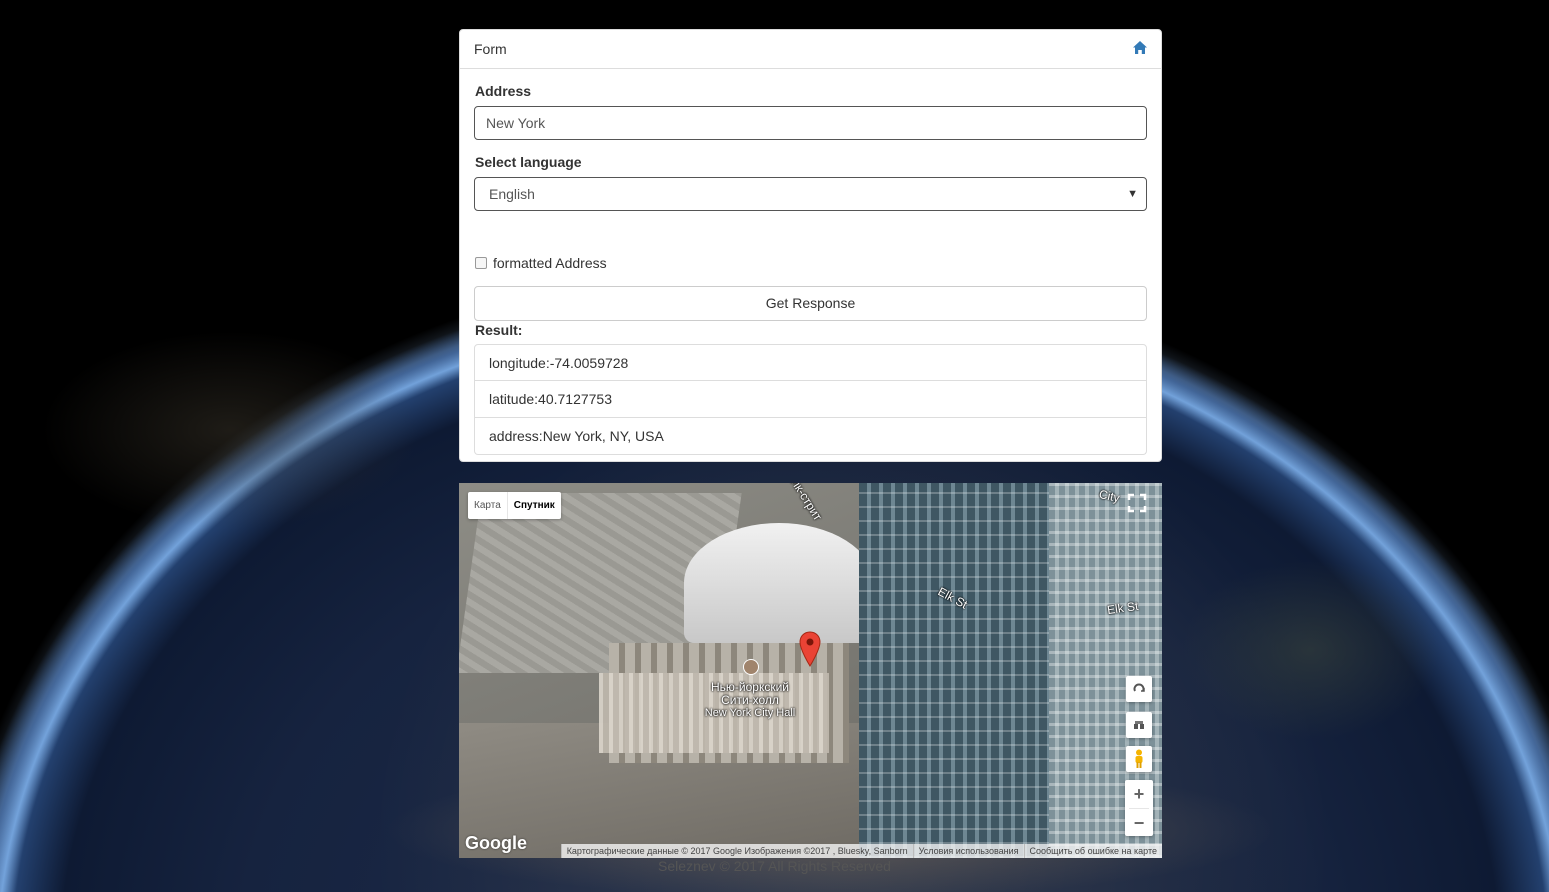 The height and width of the screenshot is (892, 1549). Describe the element at coordinates (810, 49) in the screenshot. I see `panel-heading: Form` at that location.